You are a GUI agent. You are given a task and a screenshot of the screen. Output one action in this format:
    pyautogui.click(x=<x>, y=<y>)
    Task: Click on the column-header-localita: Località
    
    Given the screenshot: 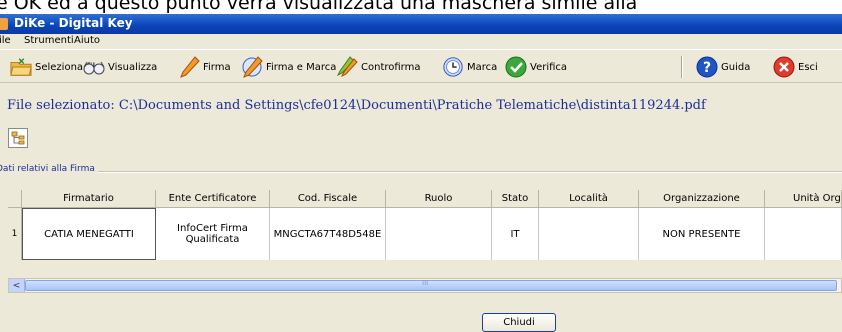 What is the action you would take?
    pyautogui.click(x=589, y=199)
    